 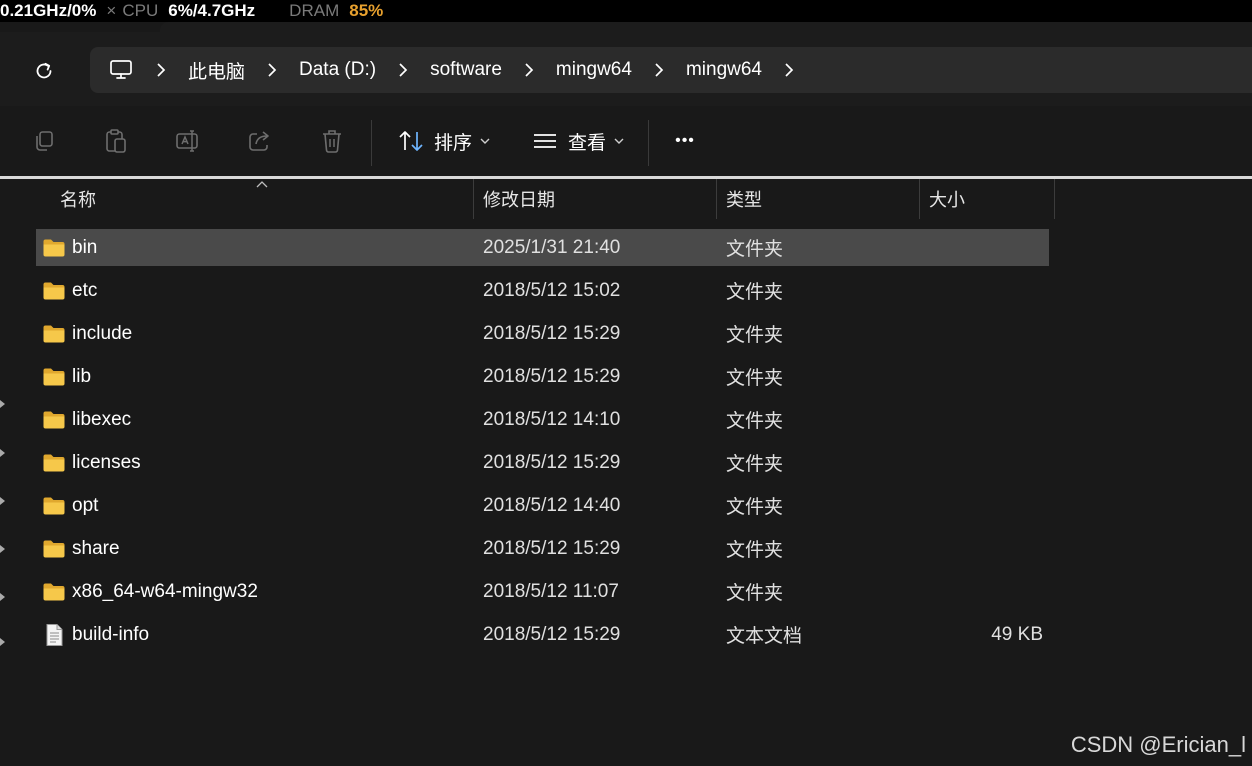 I want to click on file-row: build-info 2018/5/12 15:29 文本文档 49 KB, so click(x=542, y=634).